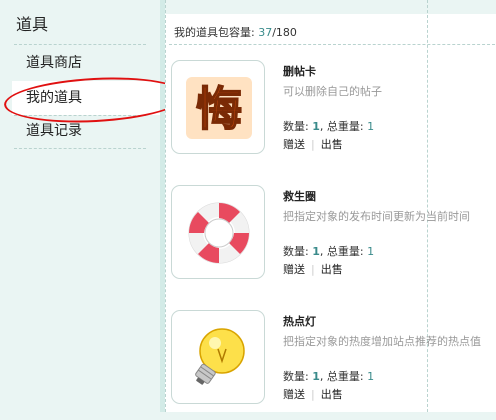 Image resolution: width=496 pixels, height=420 pixels. Describe the element at coordinates (376, 216) in the screenshot. I see `item-description: 把指定对象的发布时间更新为当前时间` at that location.